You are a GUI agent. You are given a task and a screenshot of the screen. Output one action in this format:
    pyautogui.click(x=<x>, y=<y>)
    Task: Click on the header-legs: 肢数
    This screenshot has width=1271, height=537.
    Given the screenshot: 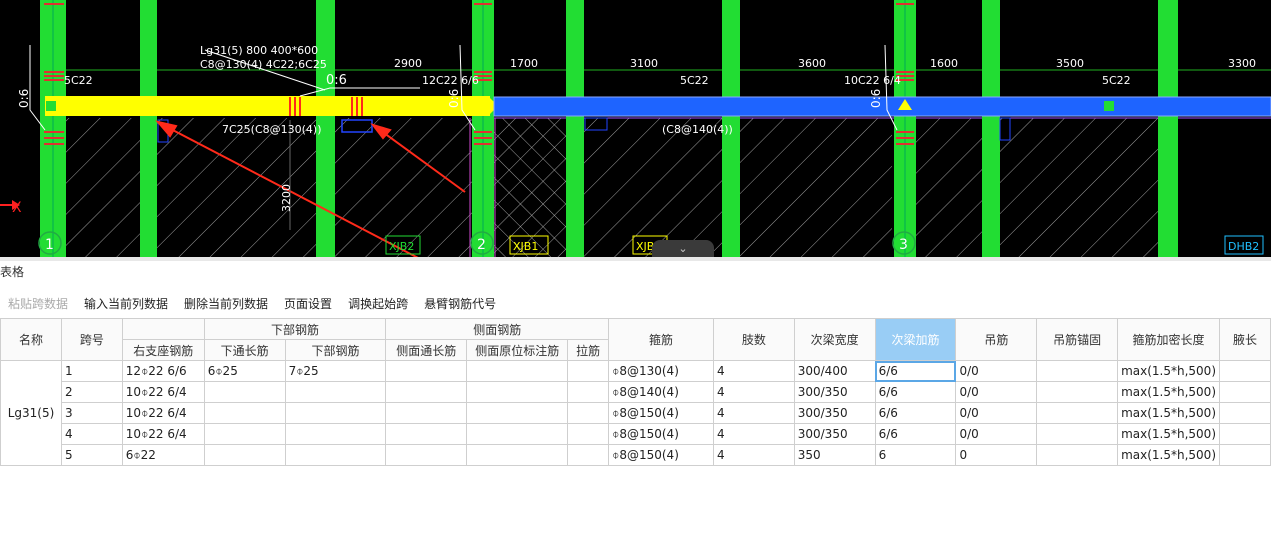 What is the action you would take?
    pyautogui.click(x=753, y=339)
    